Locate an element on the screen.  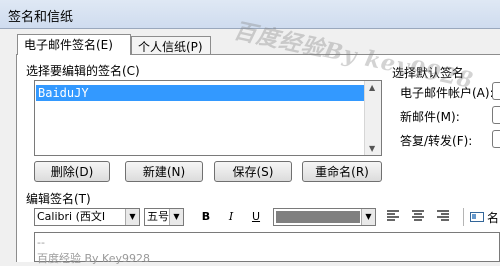
list-item: BaiduJY is located at coordinates (200, 93).